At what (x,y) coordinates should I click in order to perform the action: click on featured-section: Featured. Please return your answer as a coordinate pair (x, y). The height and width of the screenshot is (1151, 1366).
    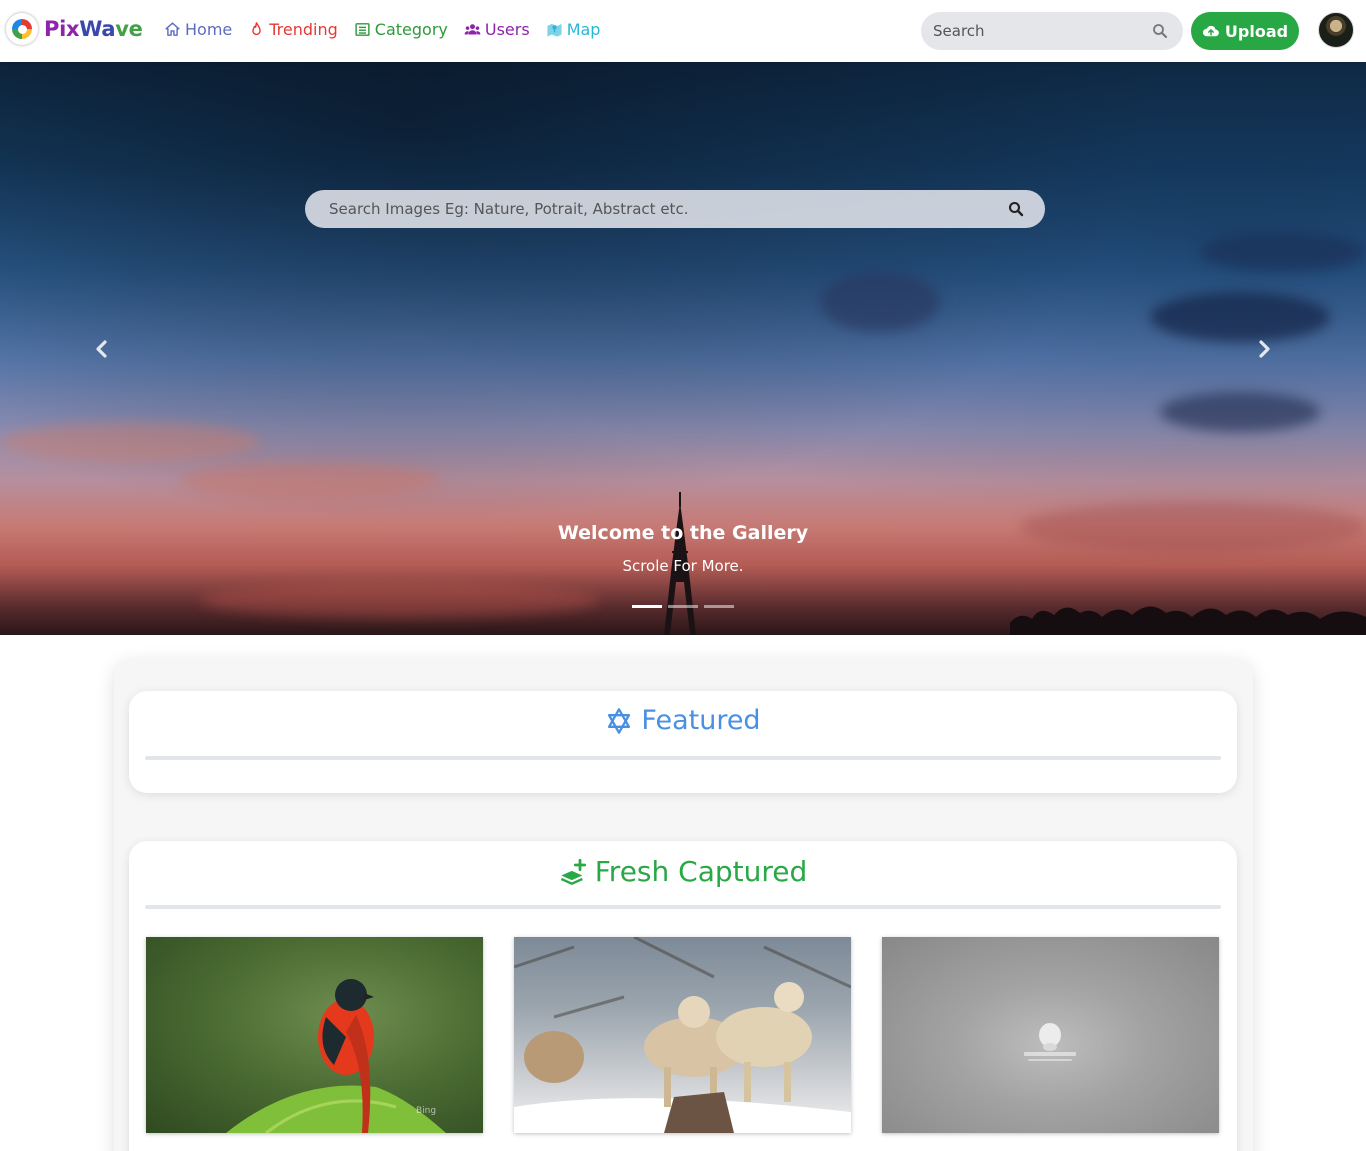
    Looking at the image, I should click on (683, 742).